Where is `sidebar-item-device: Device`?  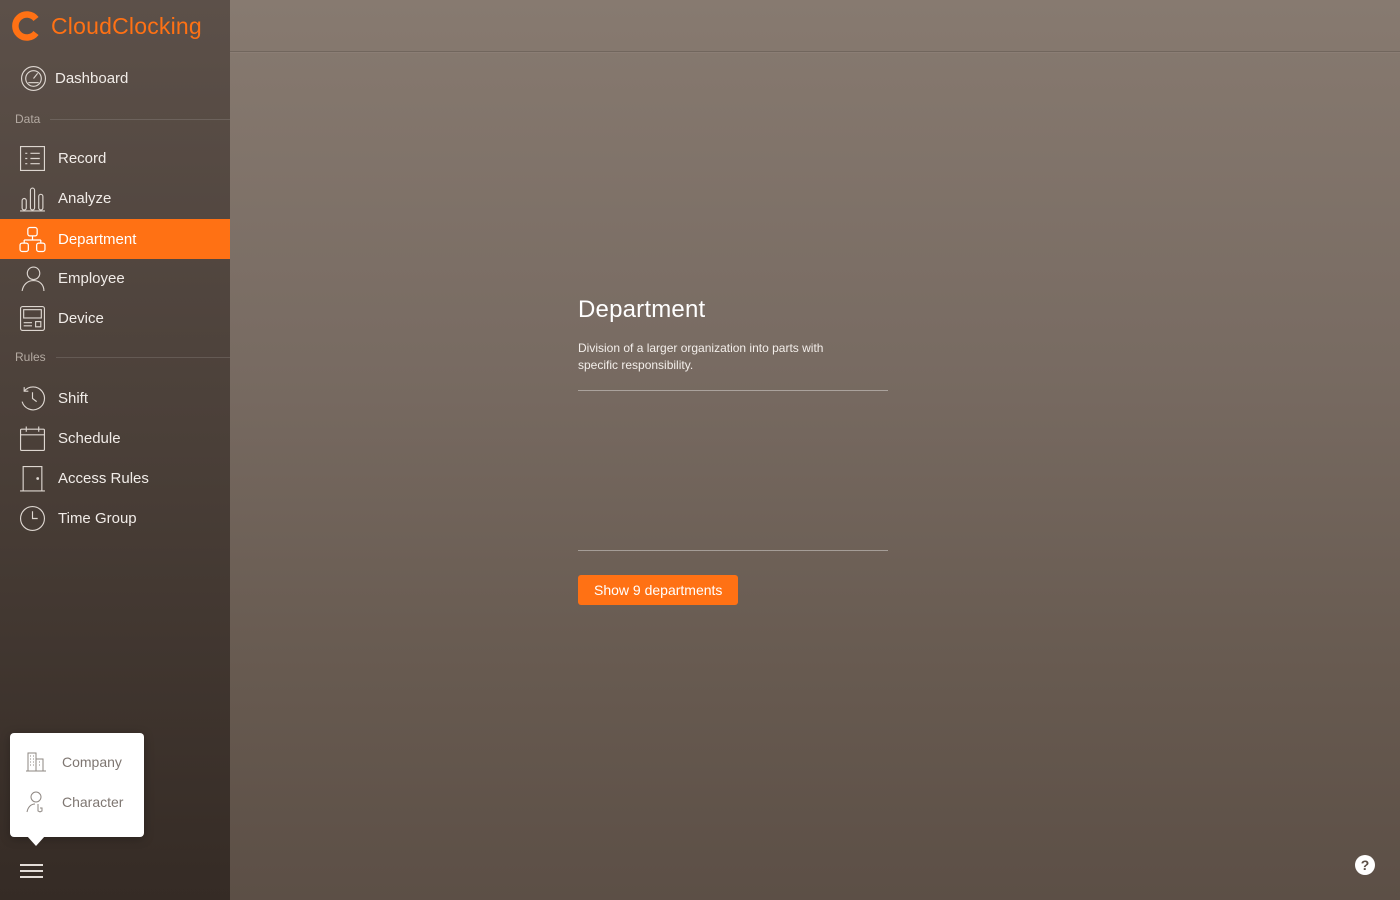 sidebar-item-device: Device is located at coordinates (115, 318).